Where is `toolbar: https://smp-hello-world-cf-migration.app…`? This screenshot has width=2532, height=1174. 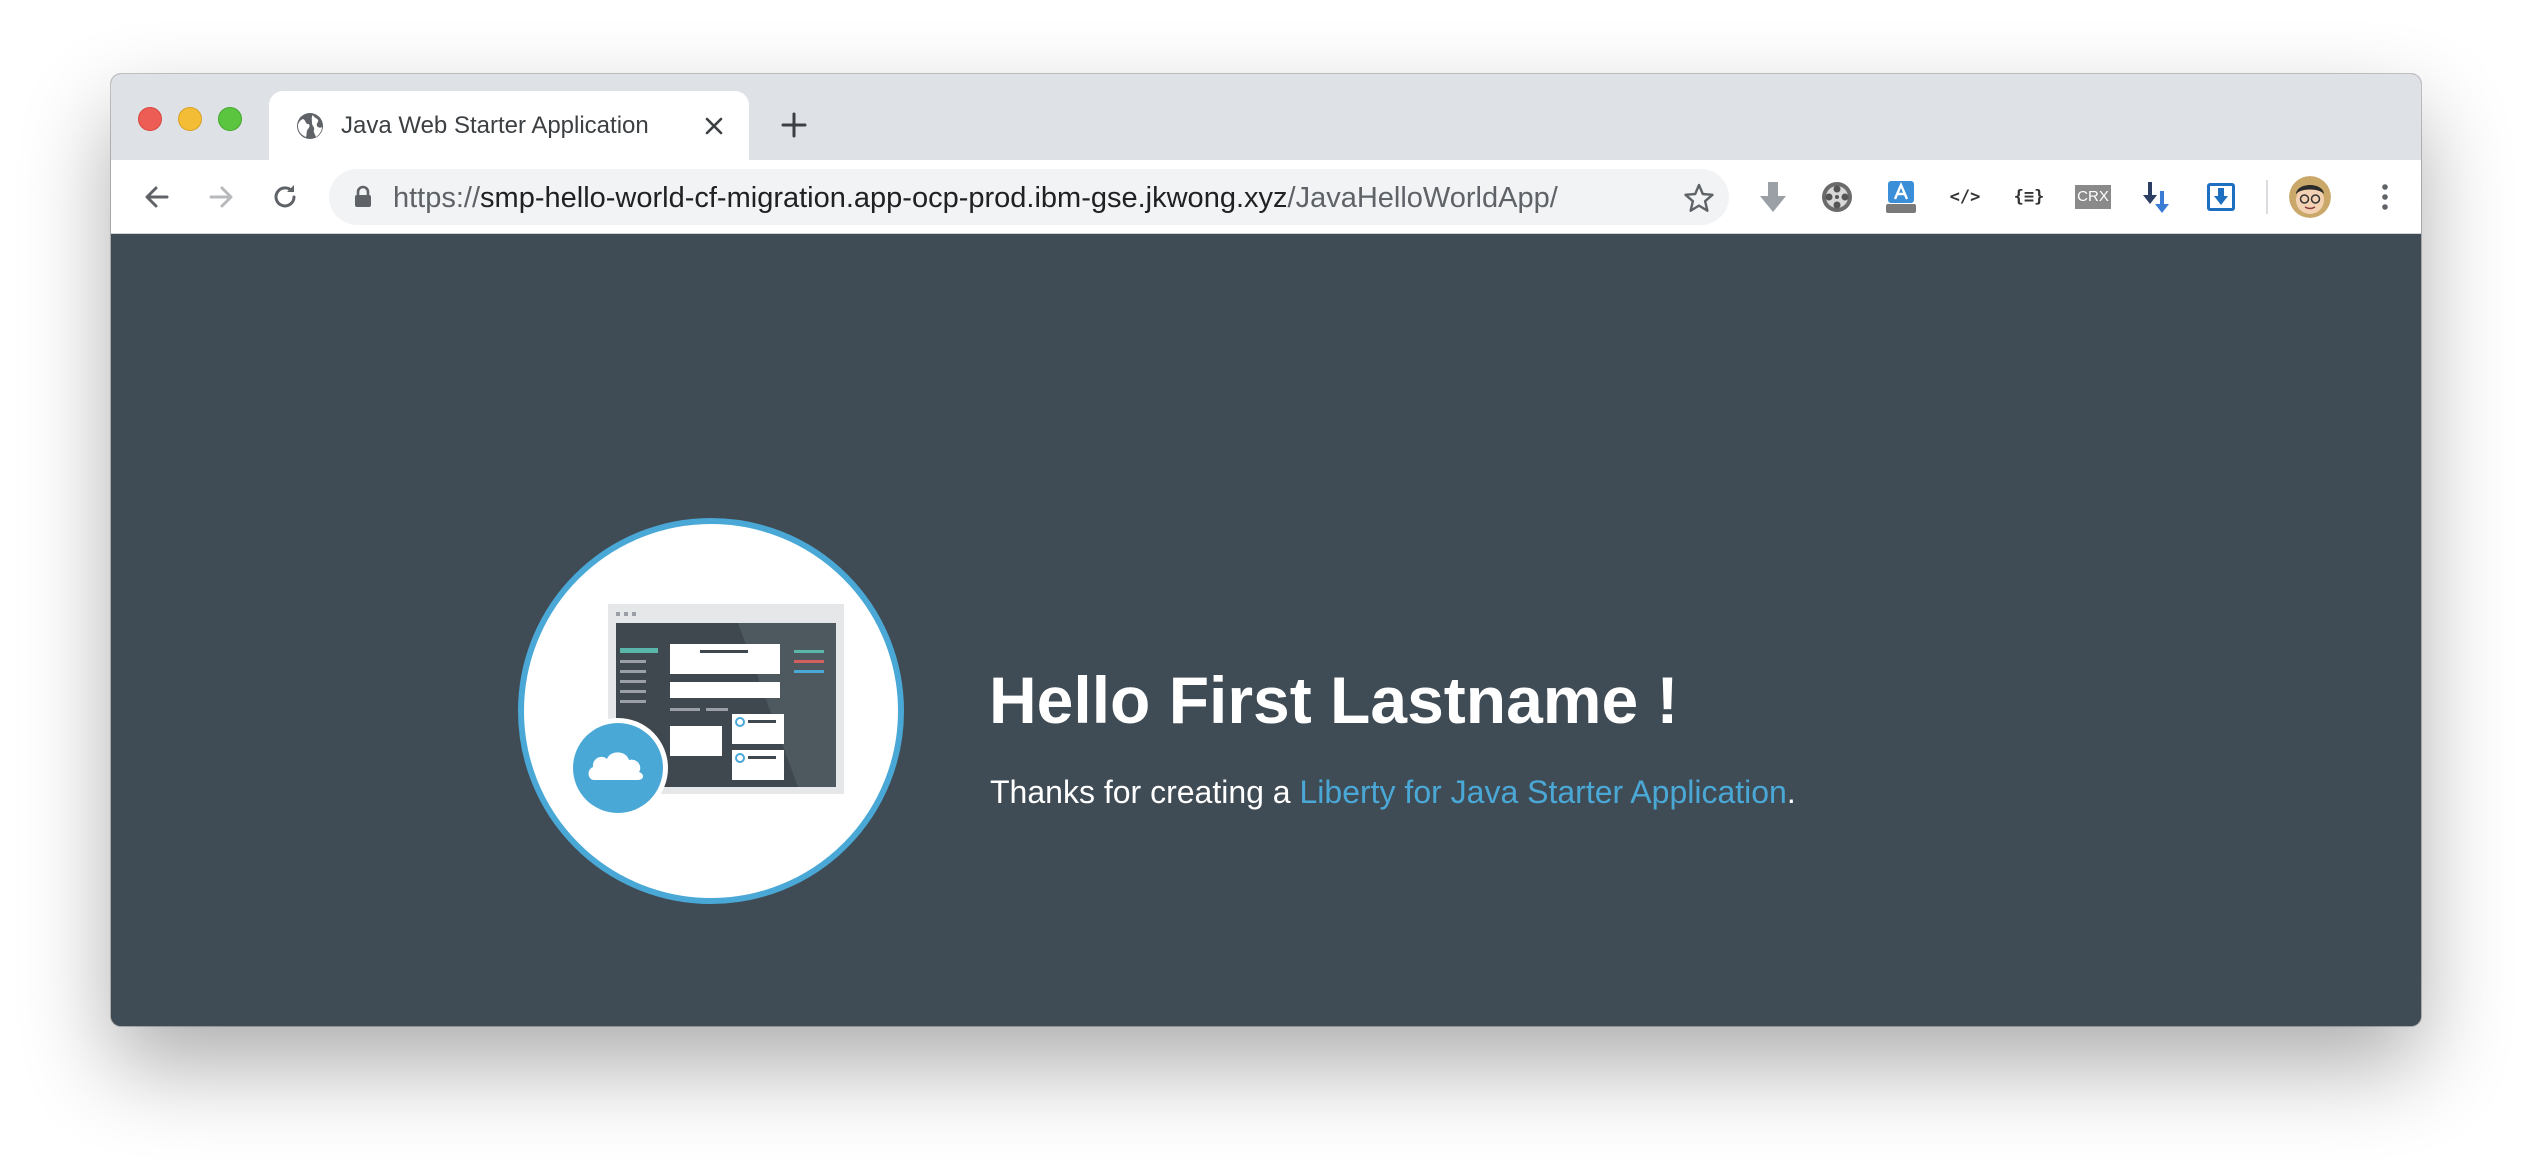
toolbar: https://smp-hello-world-cf-migration.app… is located at coordinates (1266, 197).